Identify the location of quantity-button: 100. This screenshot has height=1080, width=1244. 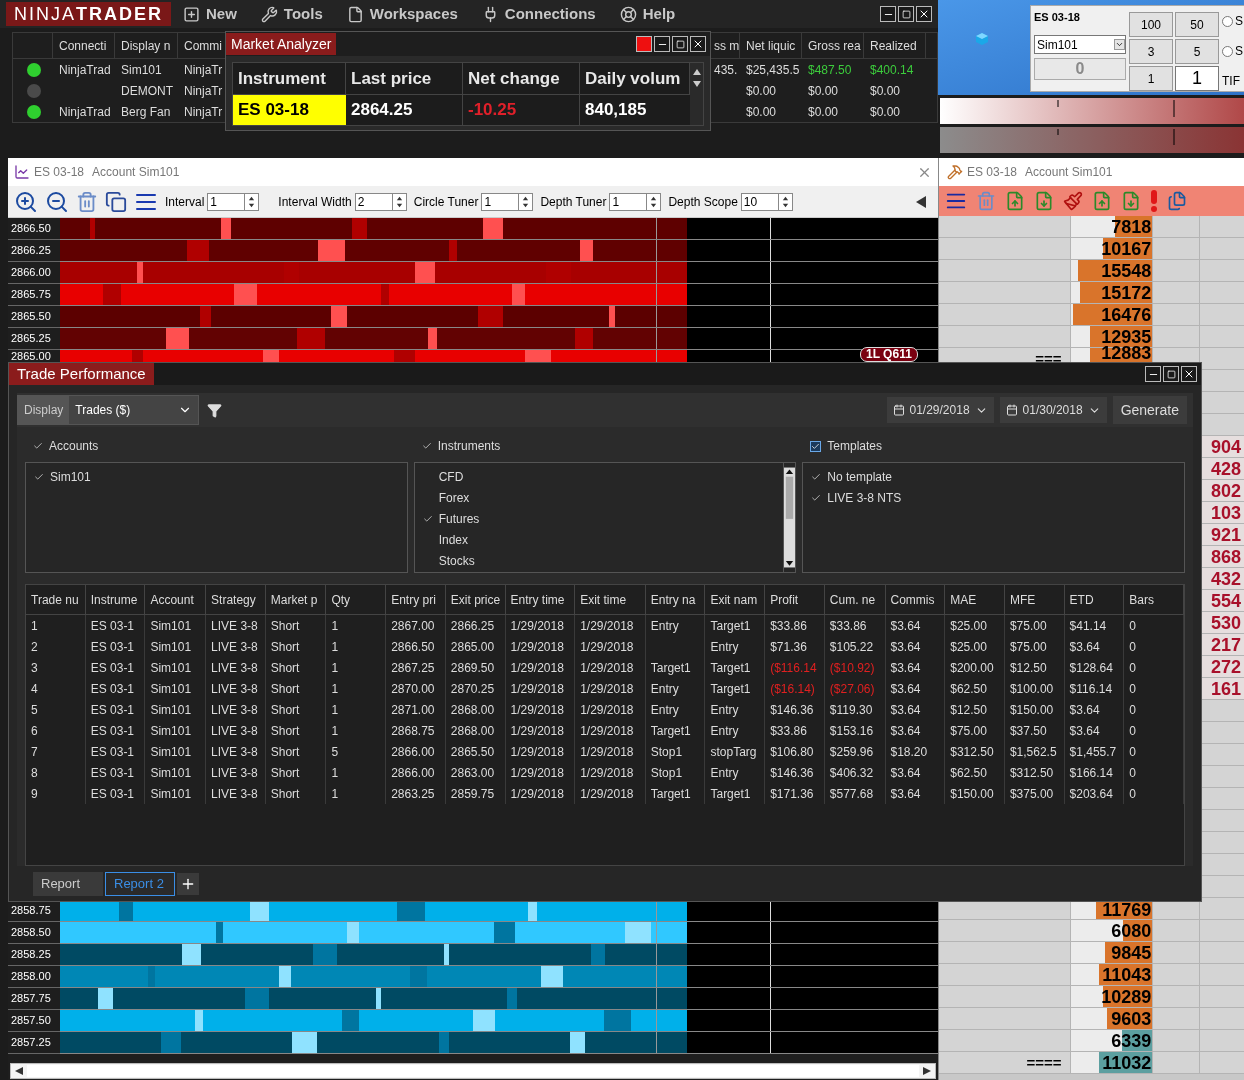
(1151, 24).